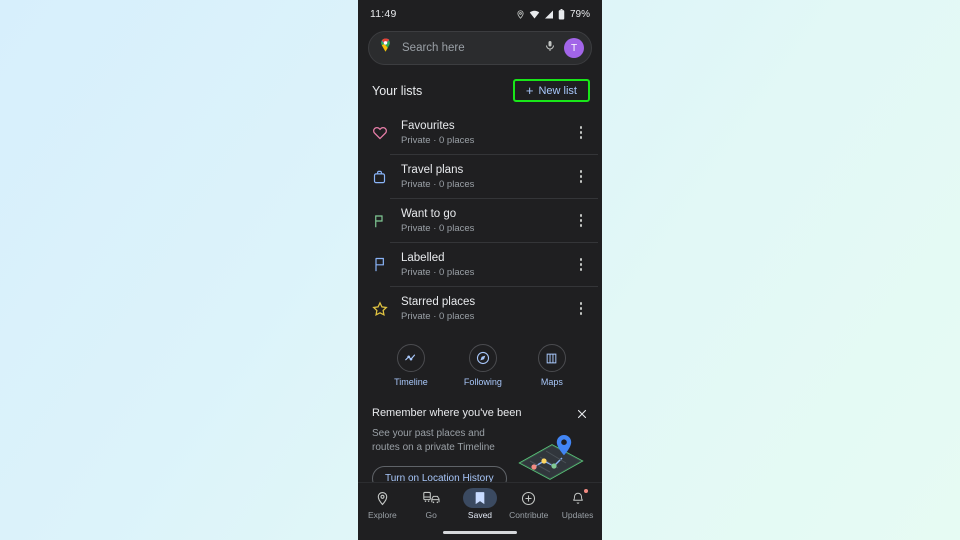 This screenshot has width=960, height=540. I want to click on signal-icon, so click(549, 14).